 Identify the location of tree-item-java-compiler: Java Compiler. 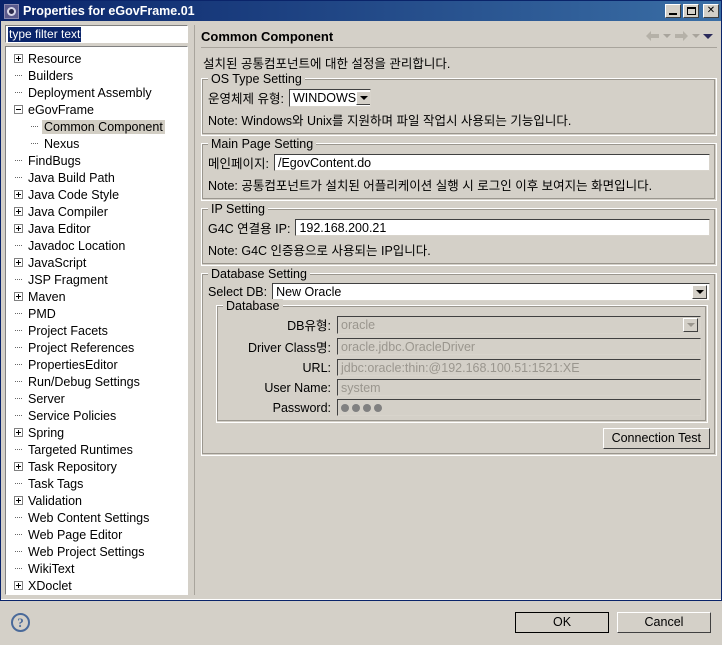
(96, 211).